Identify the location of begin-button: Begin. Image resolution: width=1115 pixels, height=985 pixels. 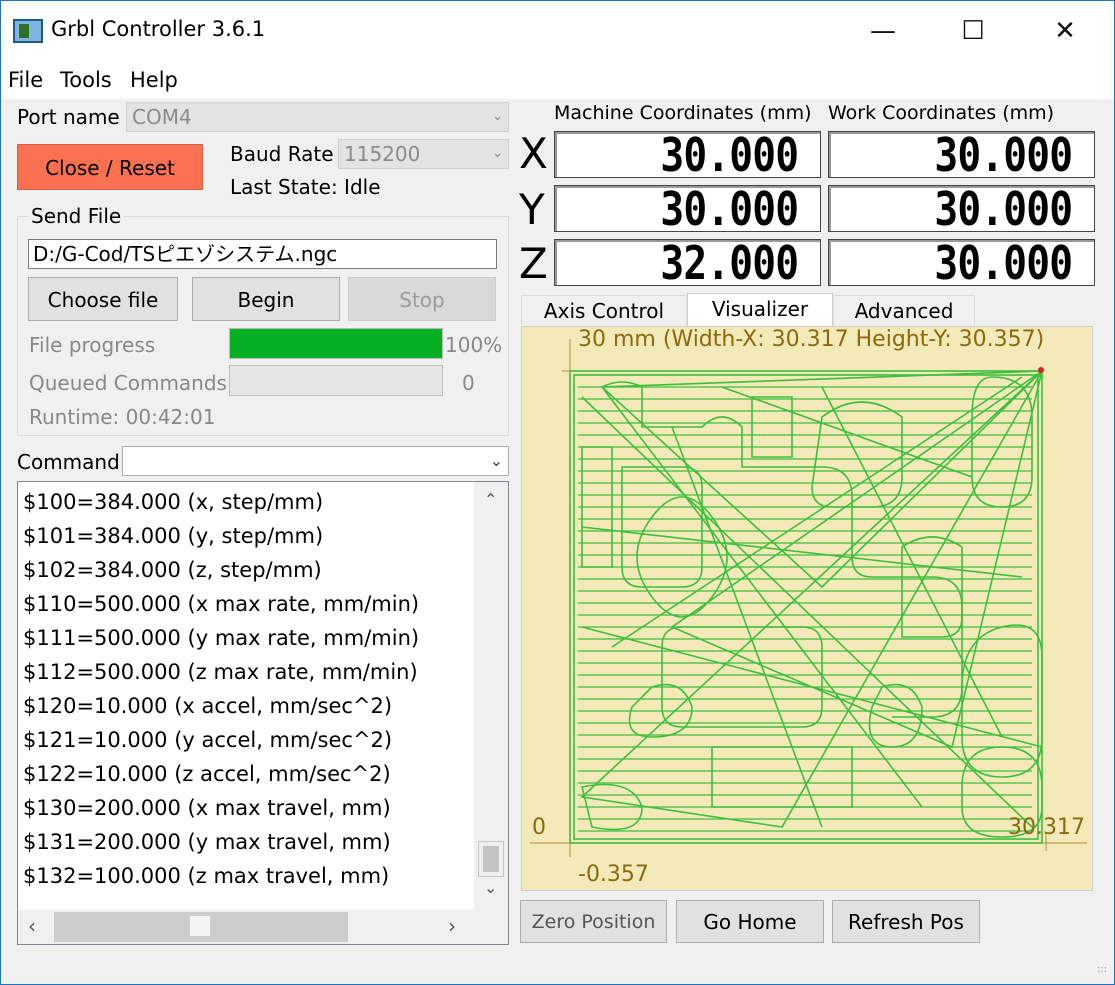
(266, 299).